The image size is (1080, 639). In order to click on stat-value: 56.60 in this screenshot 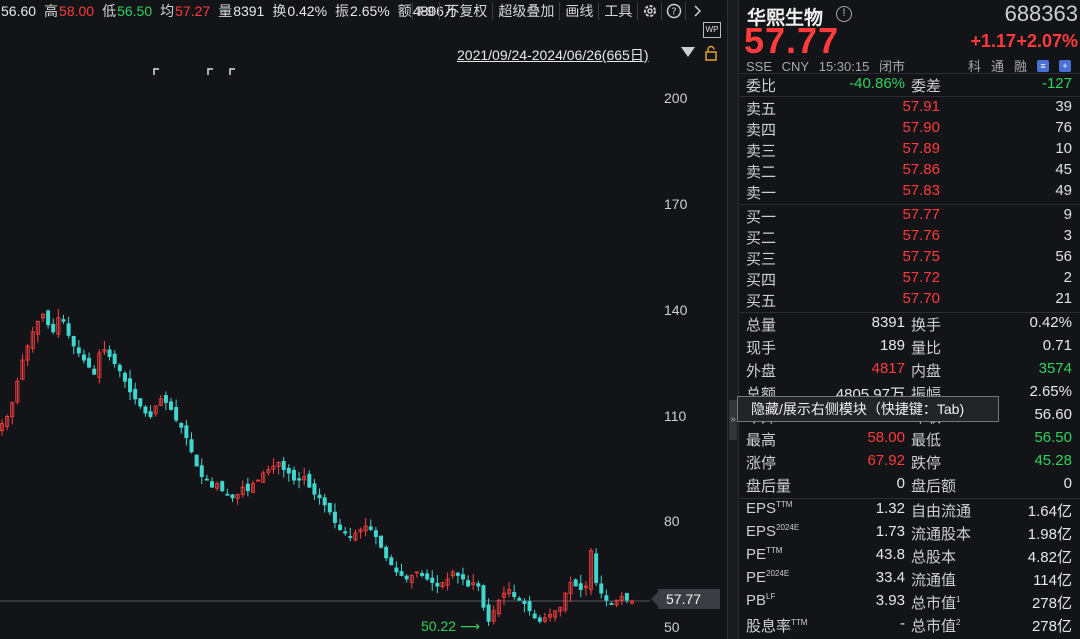, I will do `click(1053, 414)`.